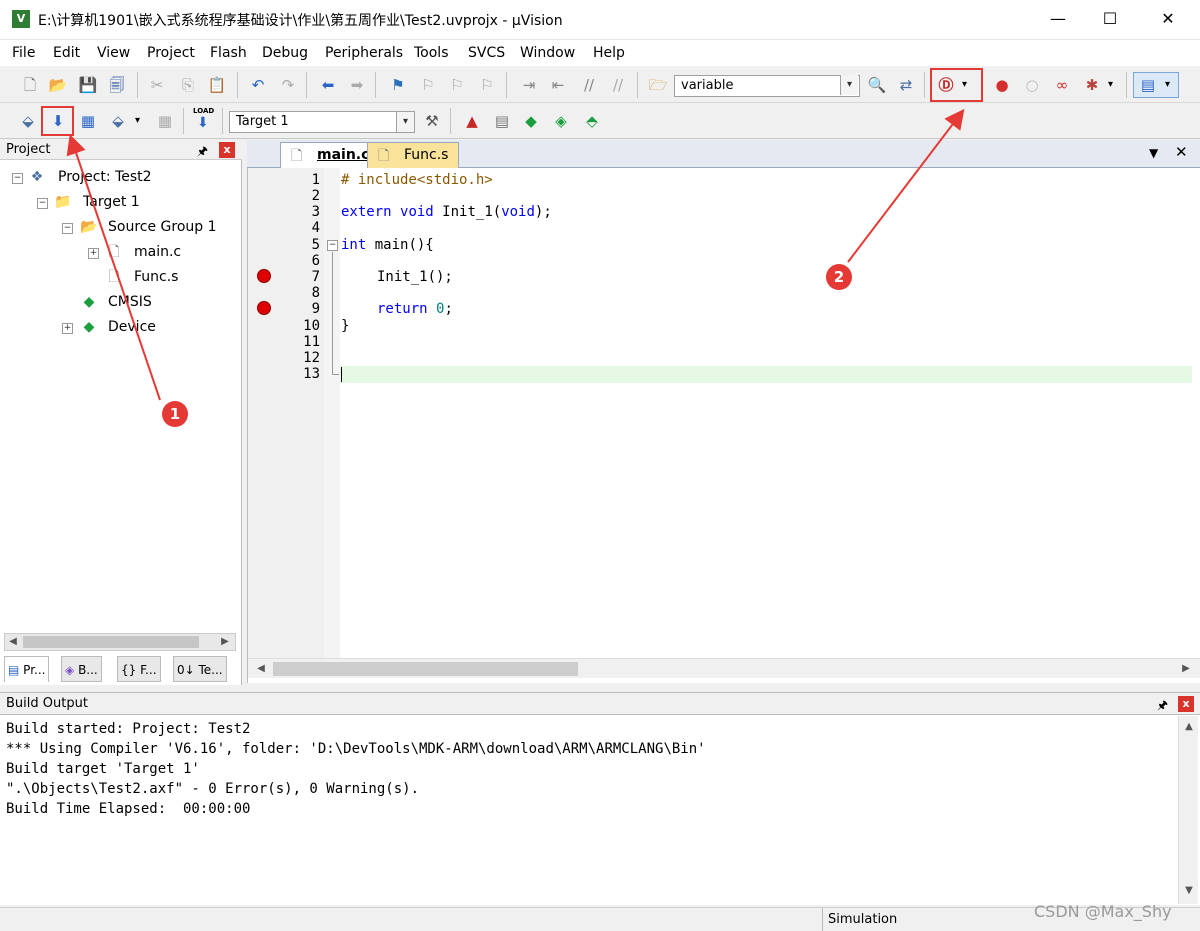 The width and height of the screenshot is (1200, 931). Describe the element at coordinates (175, 414) in the screenshot. I see `annotation-badge-1: 1` at that location.